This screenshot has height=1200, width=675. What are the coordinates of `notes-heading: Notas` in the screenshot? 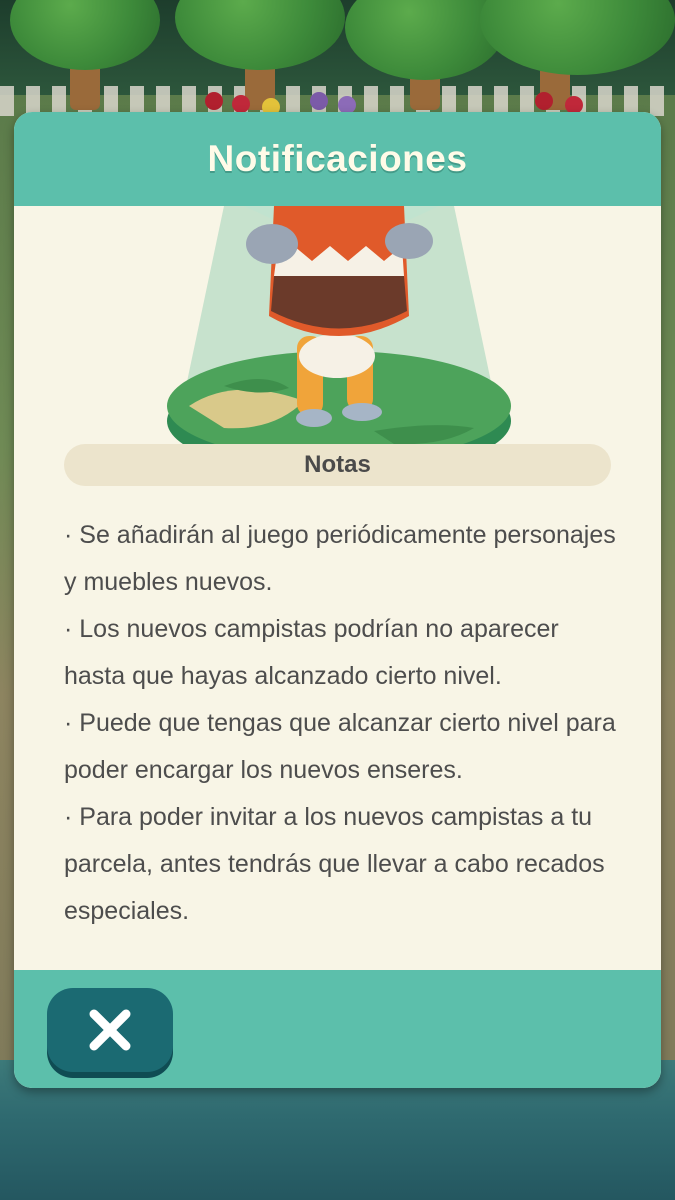 It's located at (337, 465).